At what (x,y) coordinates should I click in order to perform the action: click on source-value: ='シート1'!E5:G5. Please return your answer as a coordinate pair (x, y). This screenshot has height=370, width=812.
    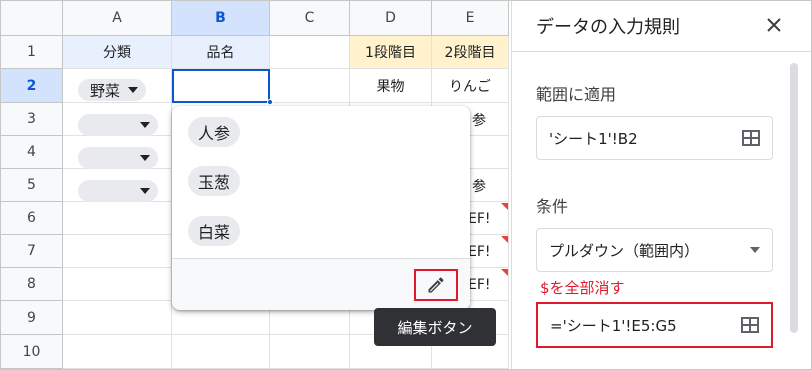
    Looking at the image, I should click on (613, 325).